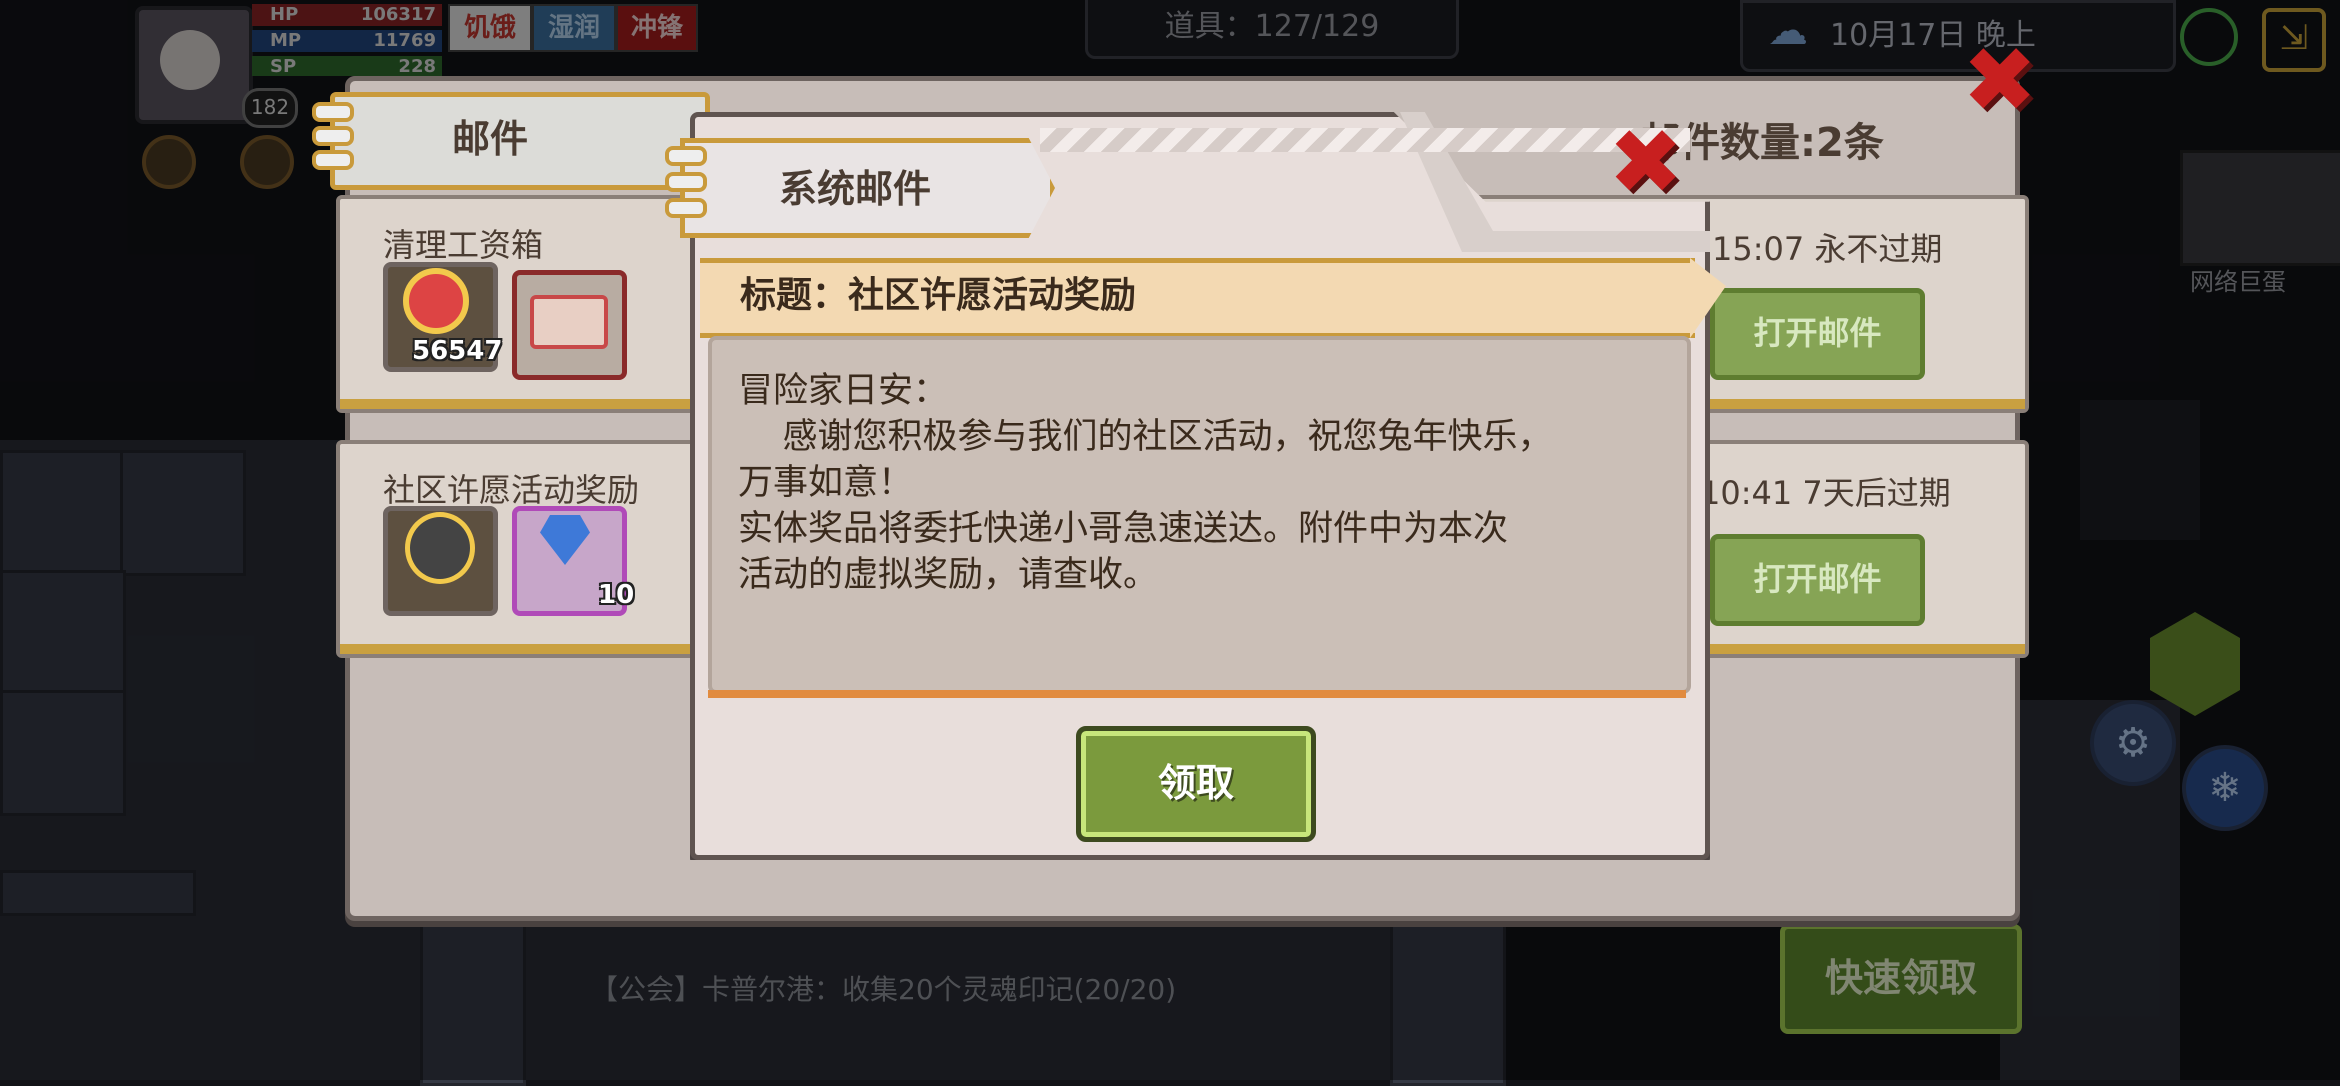 The width and height of the screenshot is (2340, 1086). What do you see at coordinates (1825, 493) in the screenshot?
I see `mail-expiry: 10:41 7天后过期` at bounding box center [1825, 493].